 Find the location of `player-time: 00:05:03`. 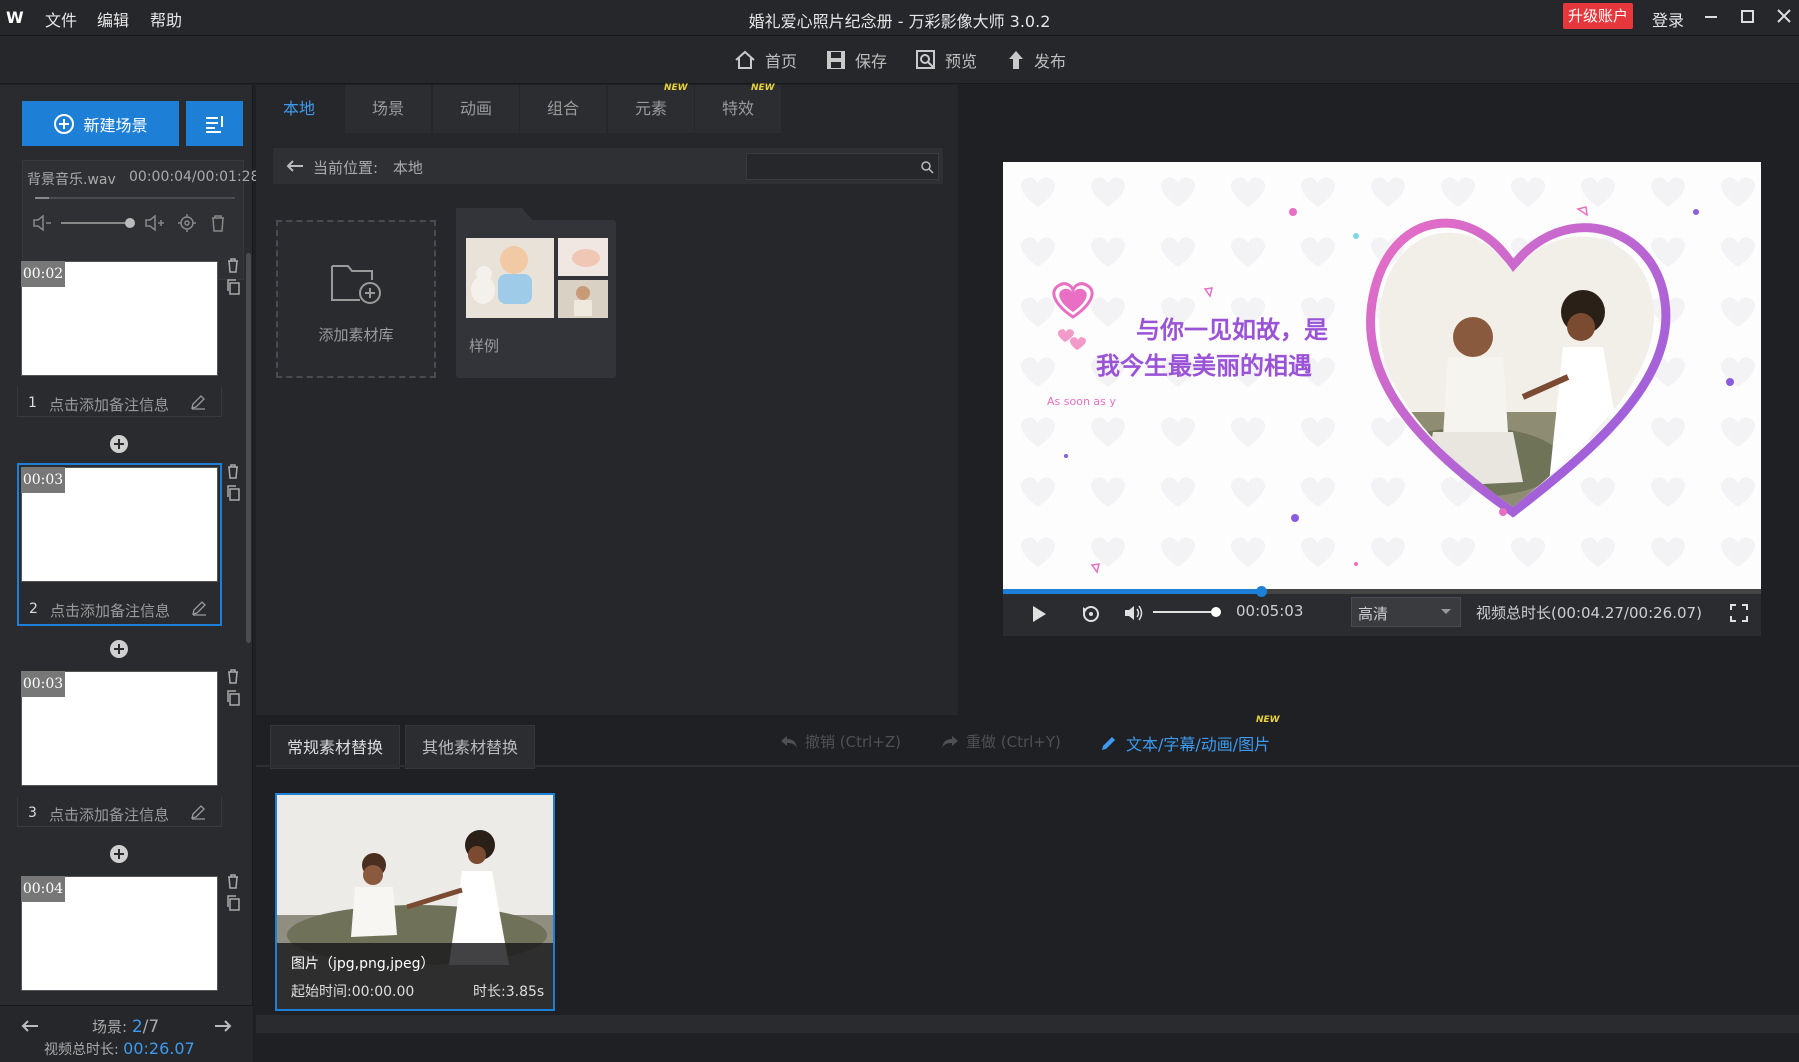

player-time: 00:05:03 is located at coordinates (1270, 611).